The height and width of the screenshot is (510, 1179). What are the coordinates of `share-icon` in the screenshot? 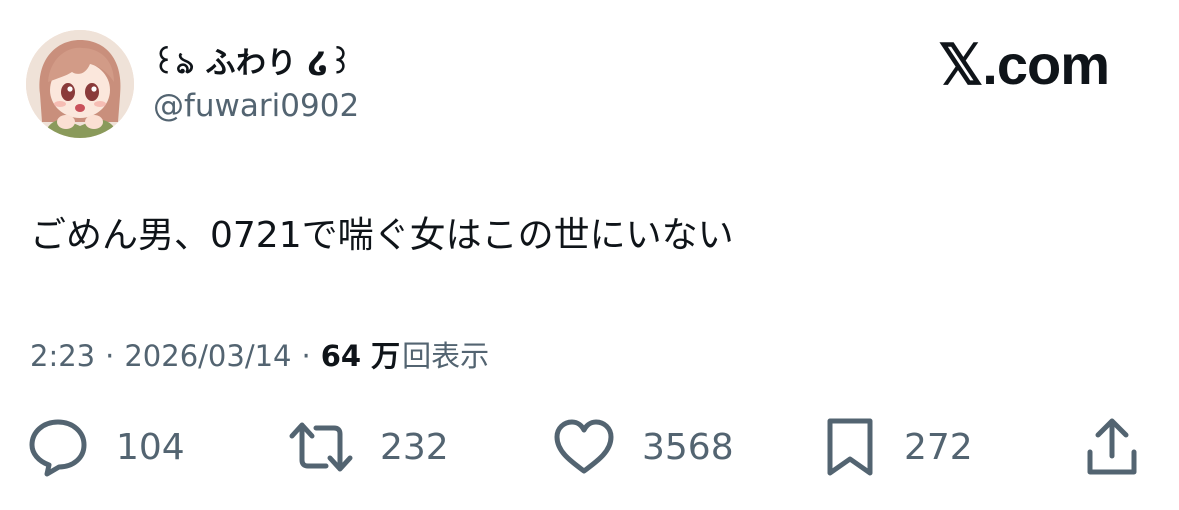 It's located at (1112, 446).